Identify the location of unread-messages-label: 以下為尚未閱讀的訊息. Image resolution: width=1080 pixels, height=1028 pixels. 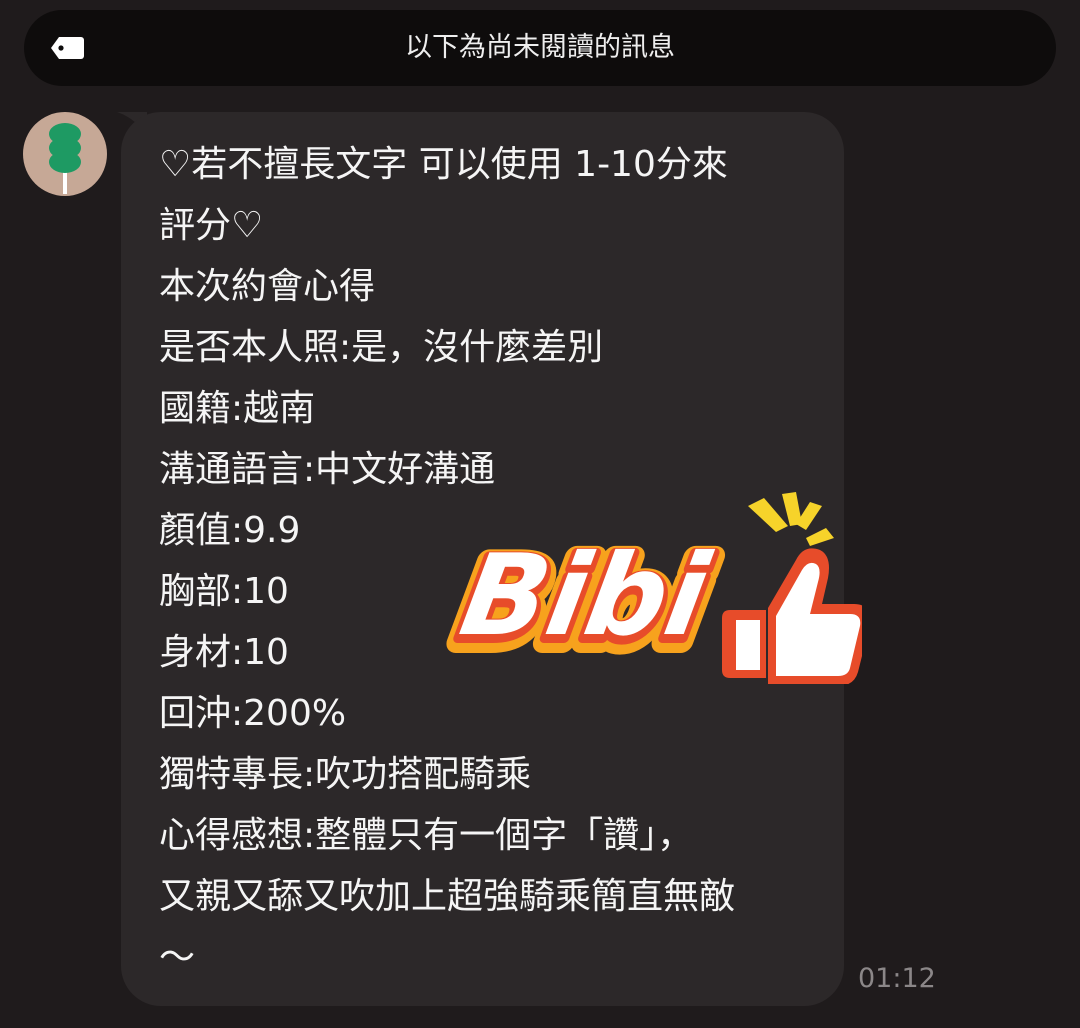
(540, 47).